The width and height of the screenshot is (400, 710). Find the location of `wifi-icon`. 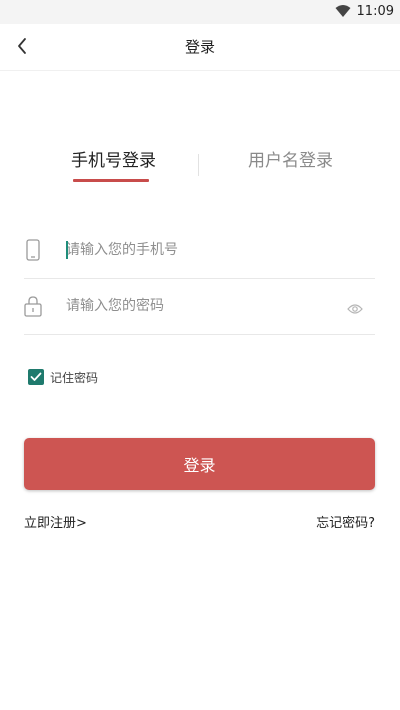

wifi-icon is located at coordinates (343, 11).